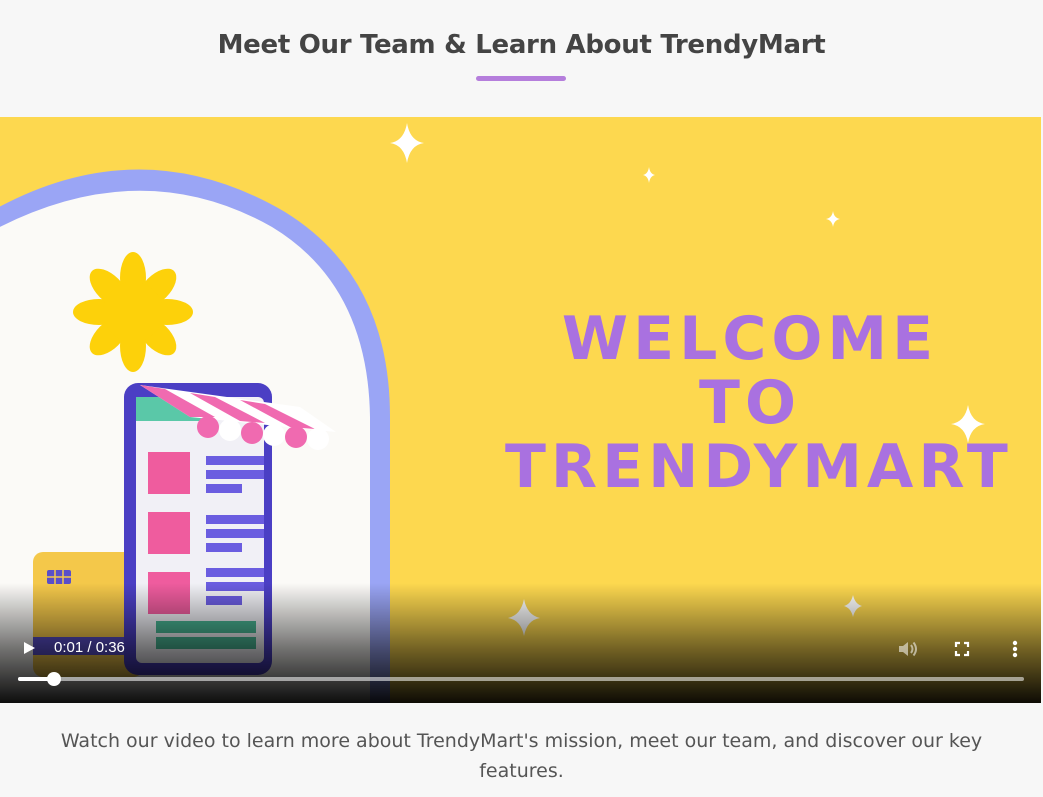 This screenshot has height=797, width=1043. What do you see at coordinates (759, 467) in the screenshot?
I see `welcome-line: TRENDYMART` at bounding box center [759, 467].